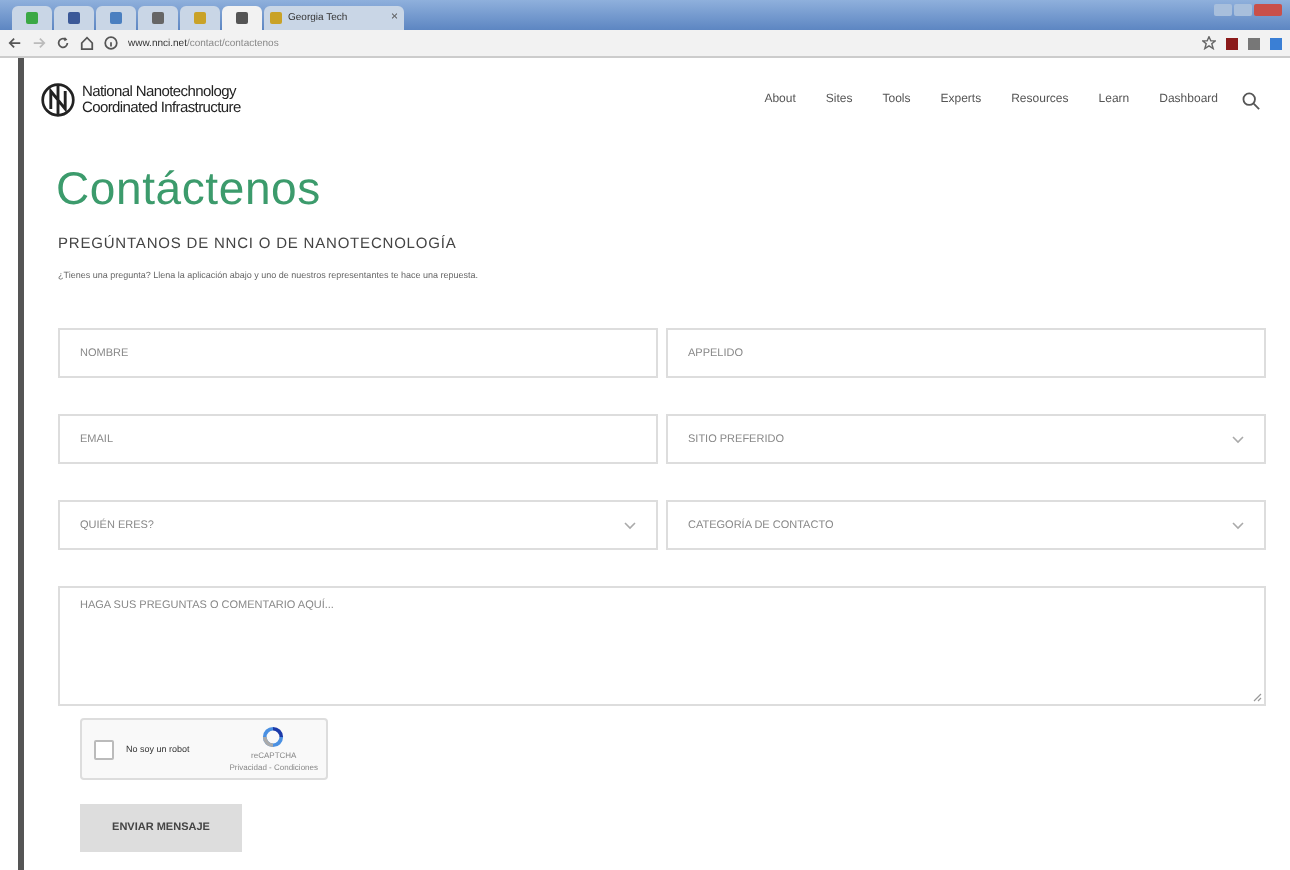  What do you see at coordinates (189, 189) in the screenshot?
I see `page-title: Contáctenos` at bounding box center [189, 189].